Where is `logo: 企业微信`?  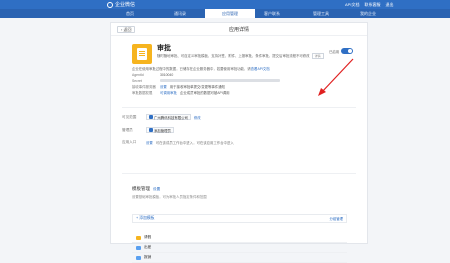
logo: 企业微信 is located at coordinates (121, 4).